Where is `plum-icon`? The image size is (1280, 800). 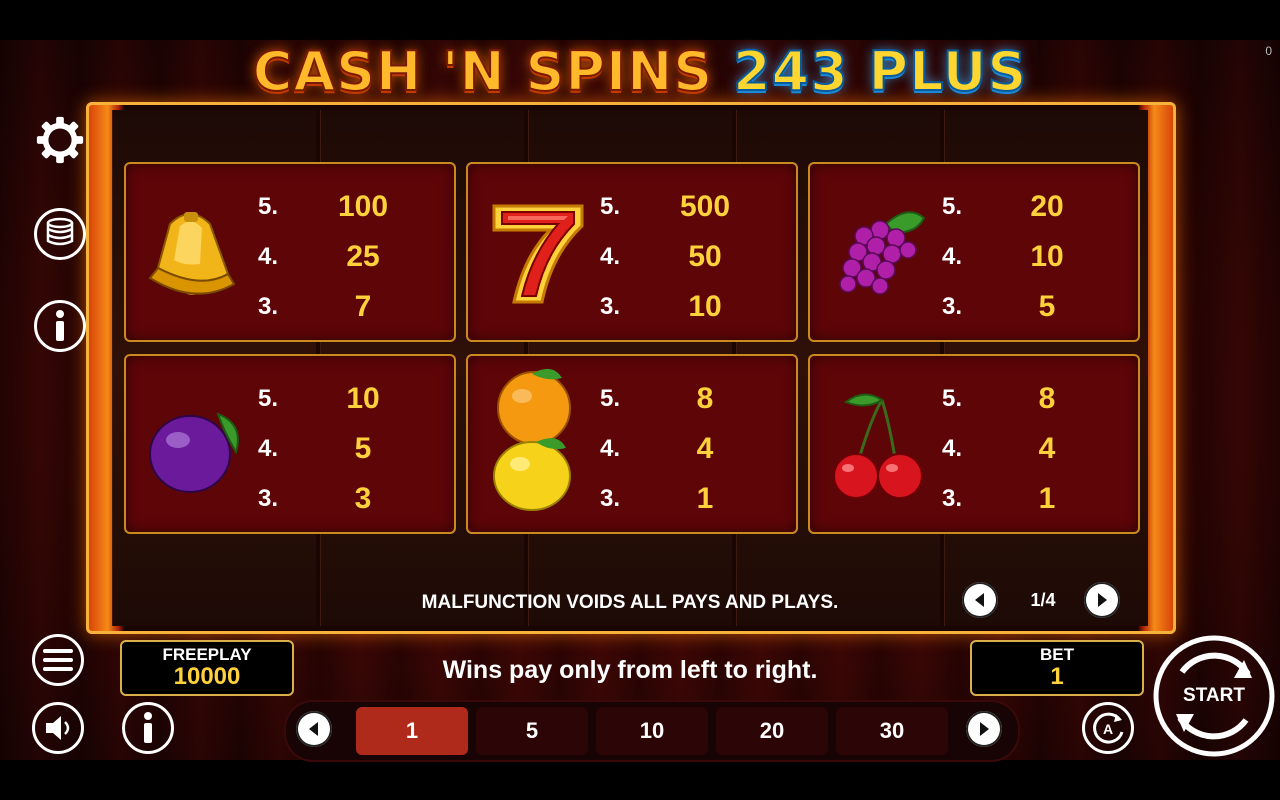
plum-icon is located at coordinates (194, 452).